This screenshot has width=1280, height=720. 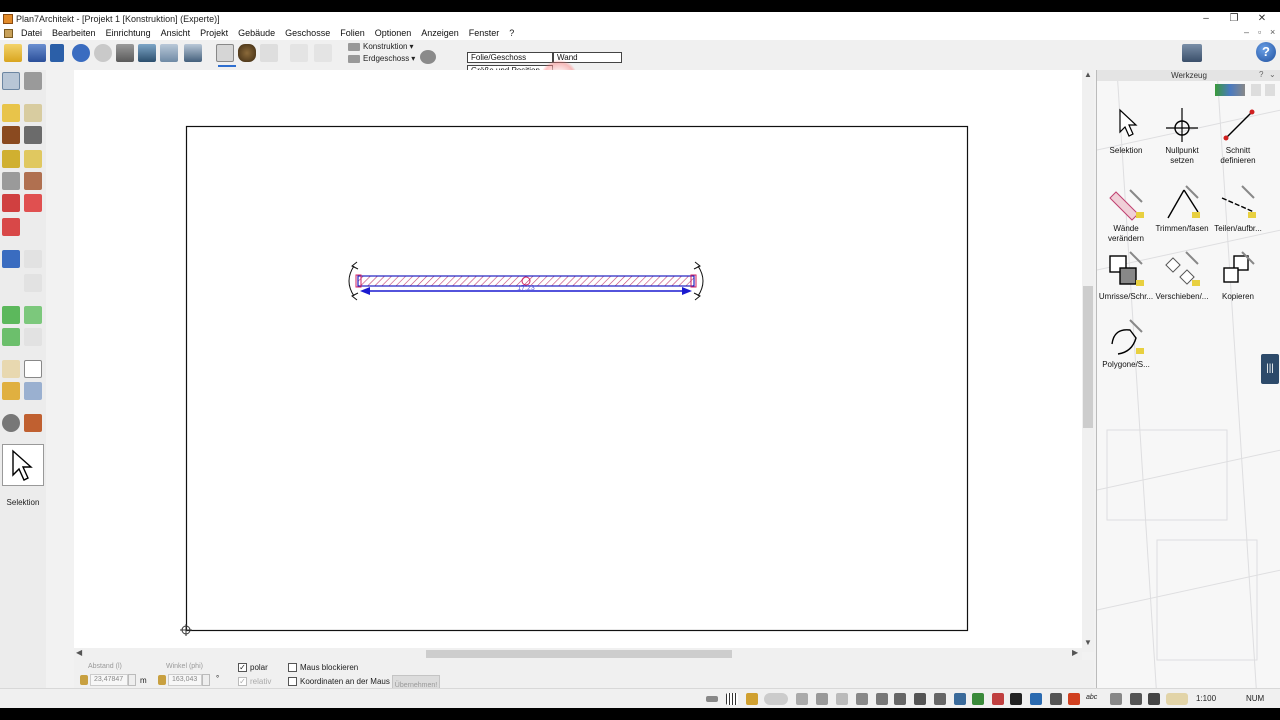 What do you see at coordinates (33, 423) in the screenshot?
I see `tools-icon` at bounding box center [33, 423].